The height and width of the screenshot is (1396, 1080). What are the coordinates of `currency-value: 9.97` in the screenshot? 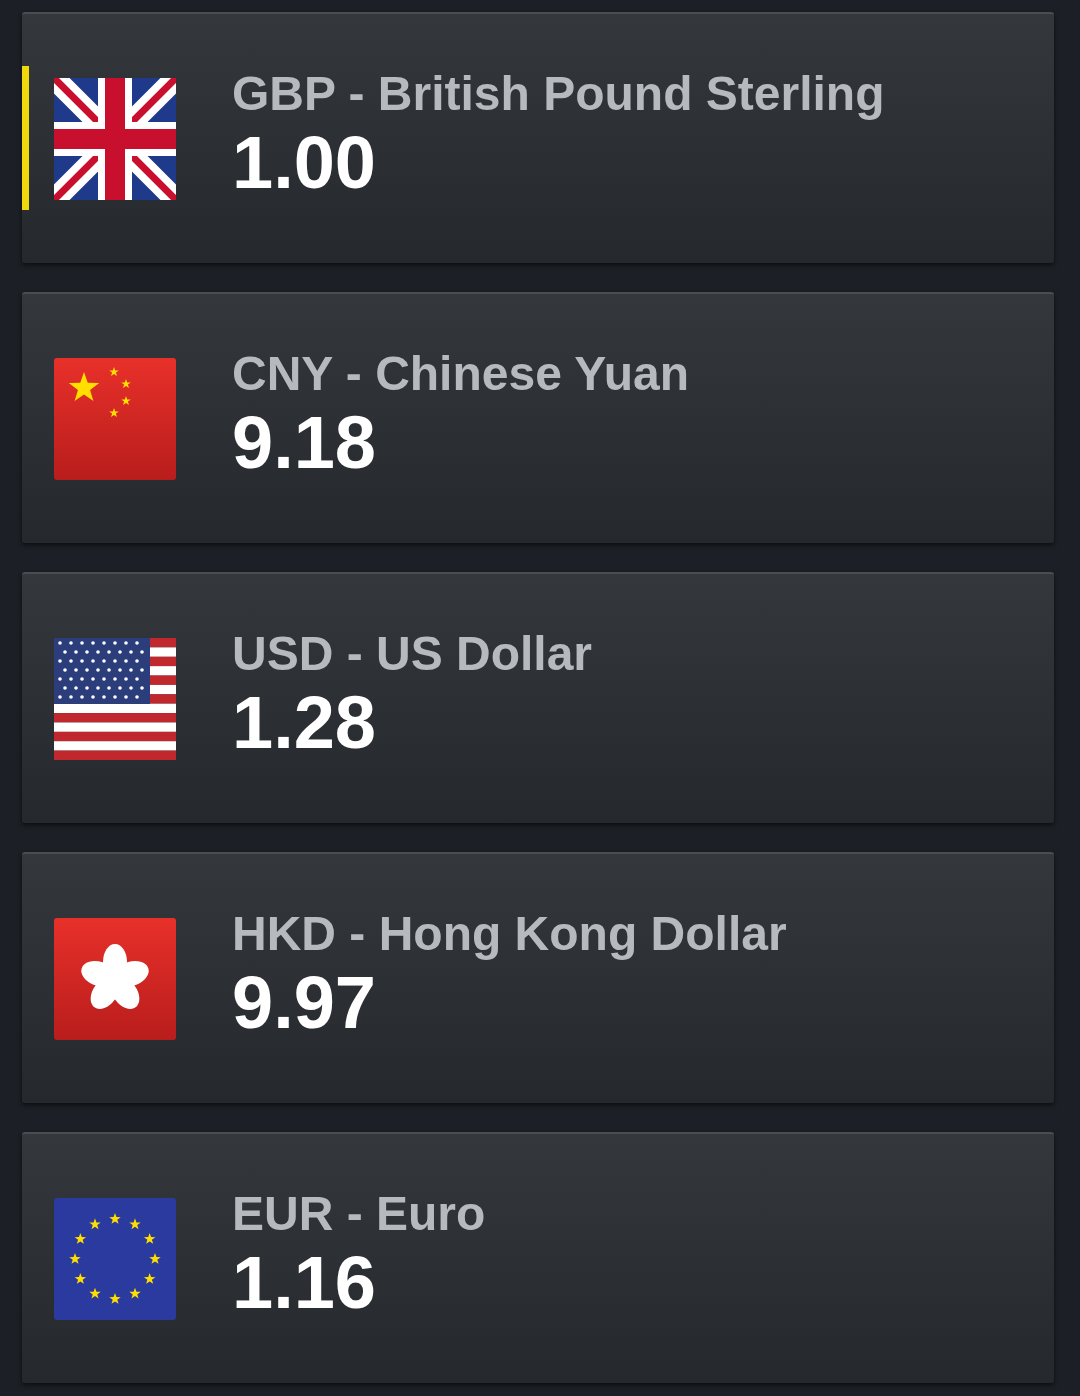 It's located at (305, 1002).